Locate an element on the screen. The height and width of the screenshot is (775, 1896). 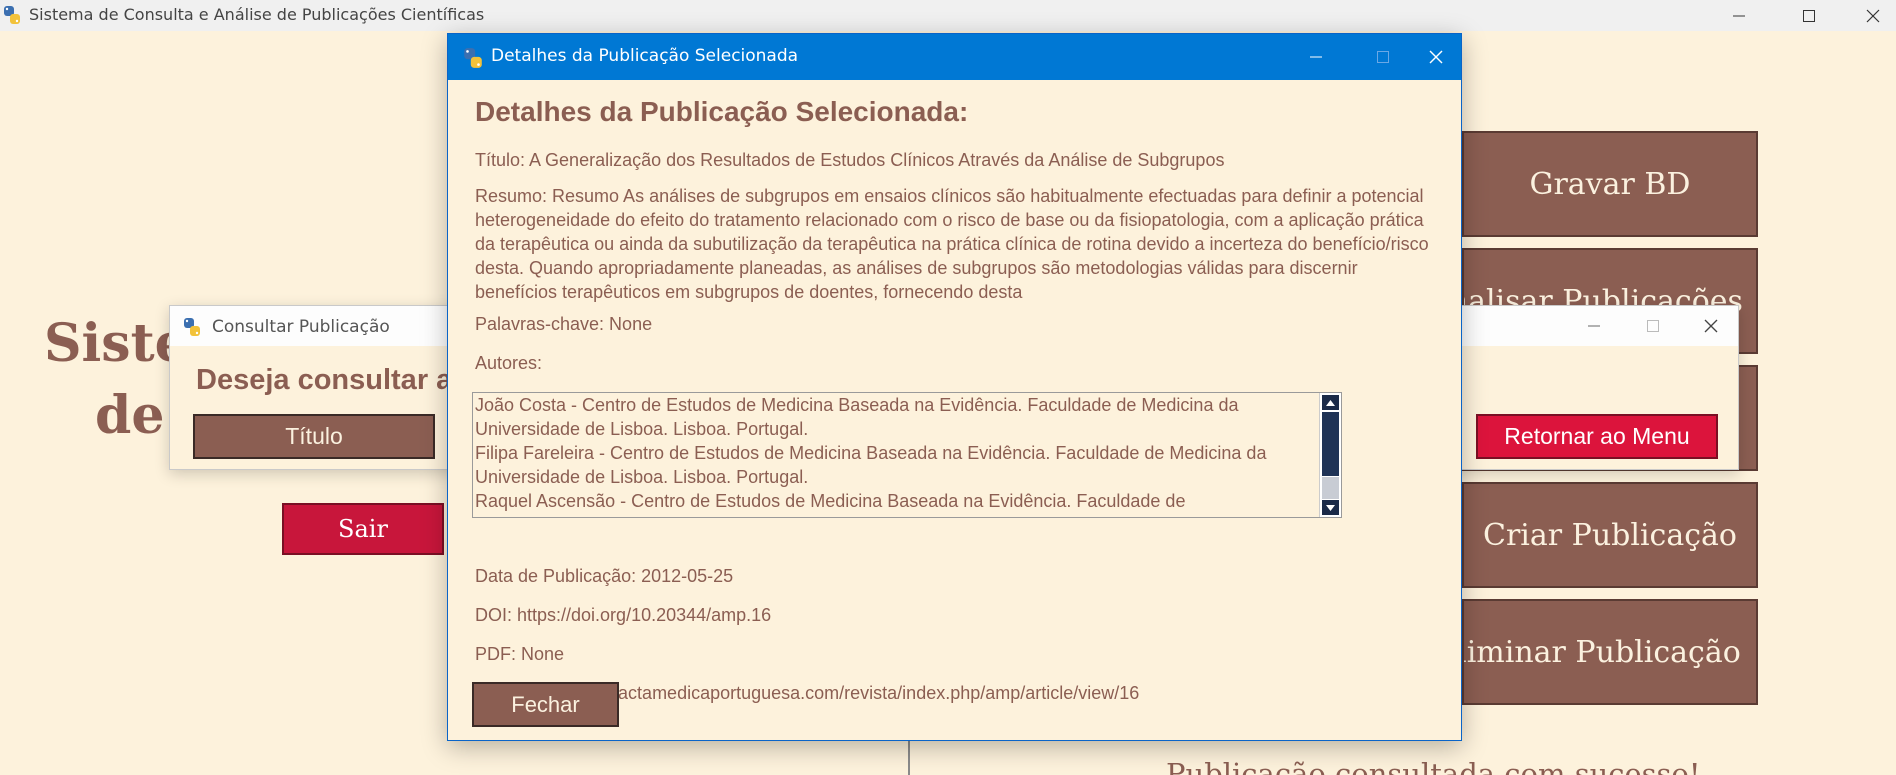
close-details-button: Fechar is located at coordinates (545, 704).